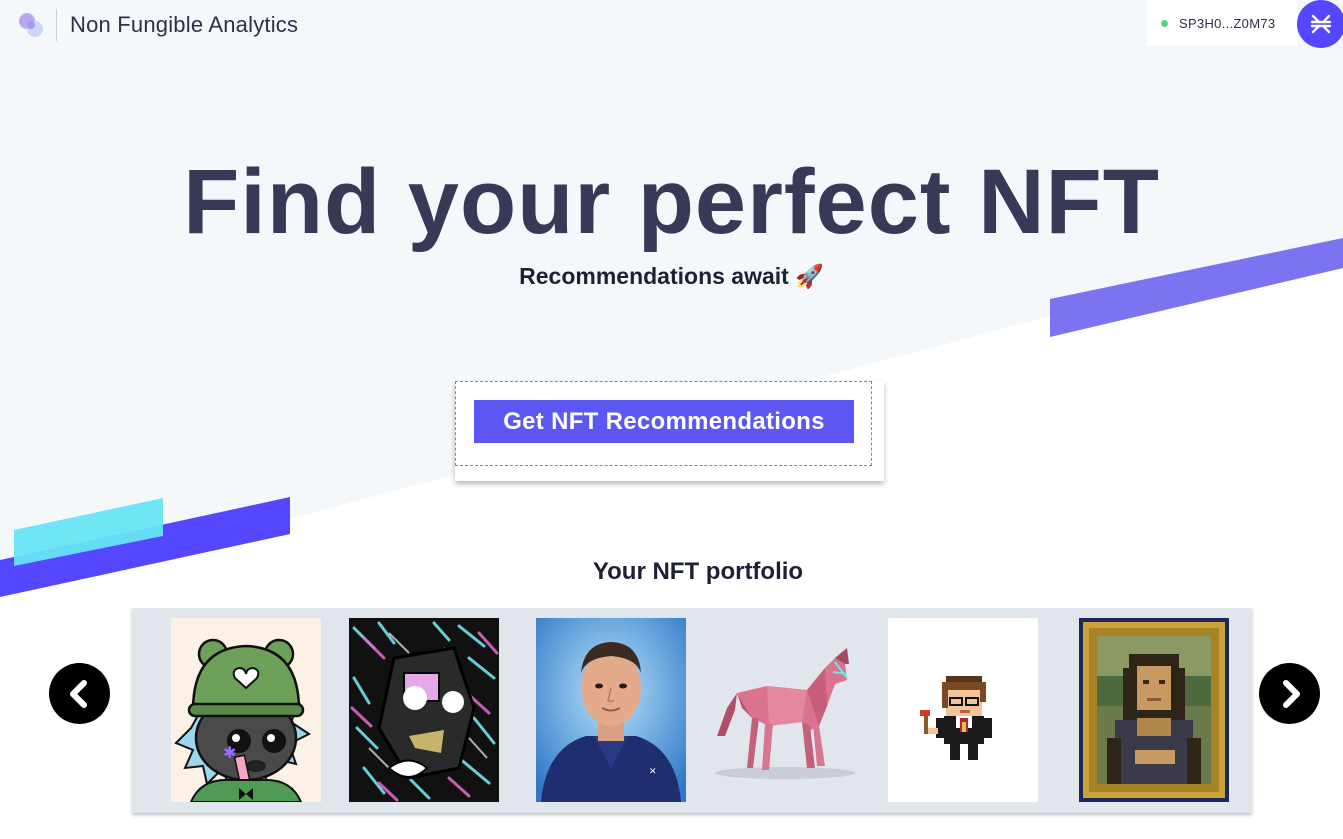 The height and width of the screenshot is (839, 1343). Describe the element at coordinates (671, 25) in the screenshot. I see `top-header: Non Fungible Analytics SP3H0...Z0M73` at that location.